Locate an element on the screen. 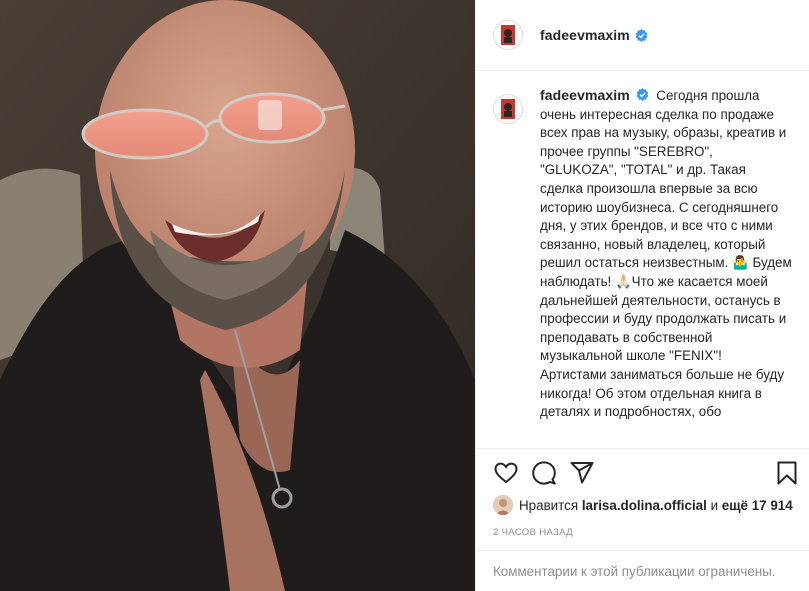 This screenshot has width=809, height=591. post-header: fadeevmaxim is located at coordinates (642, 35).